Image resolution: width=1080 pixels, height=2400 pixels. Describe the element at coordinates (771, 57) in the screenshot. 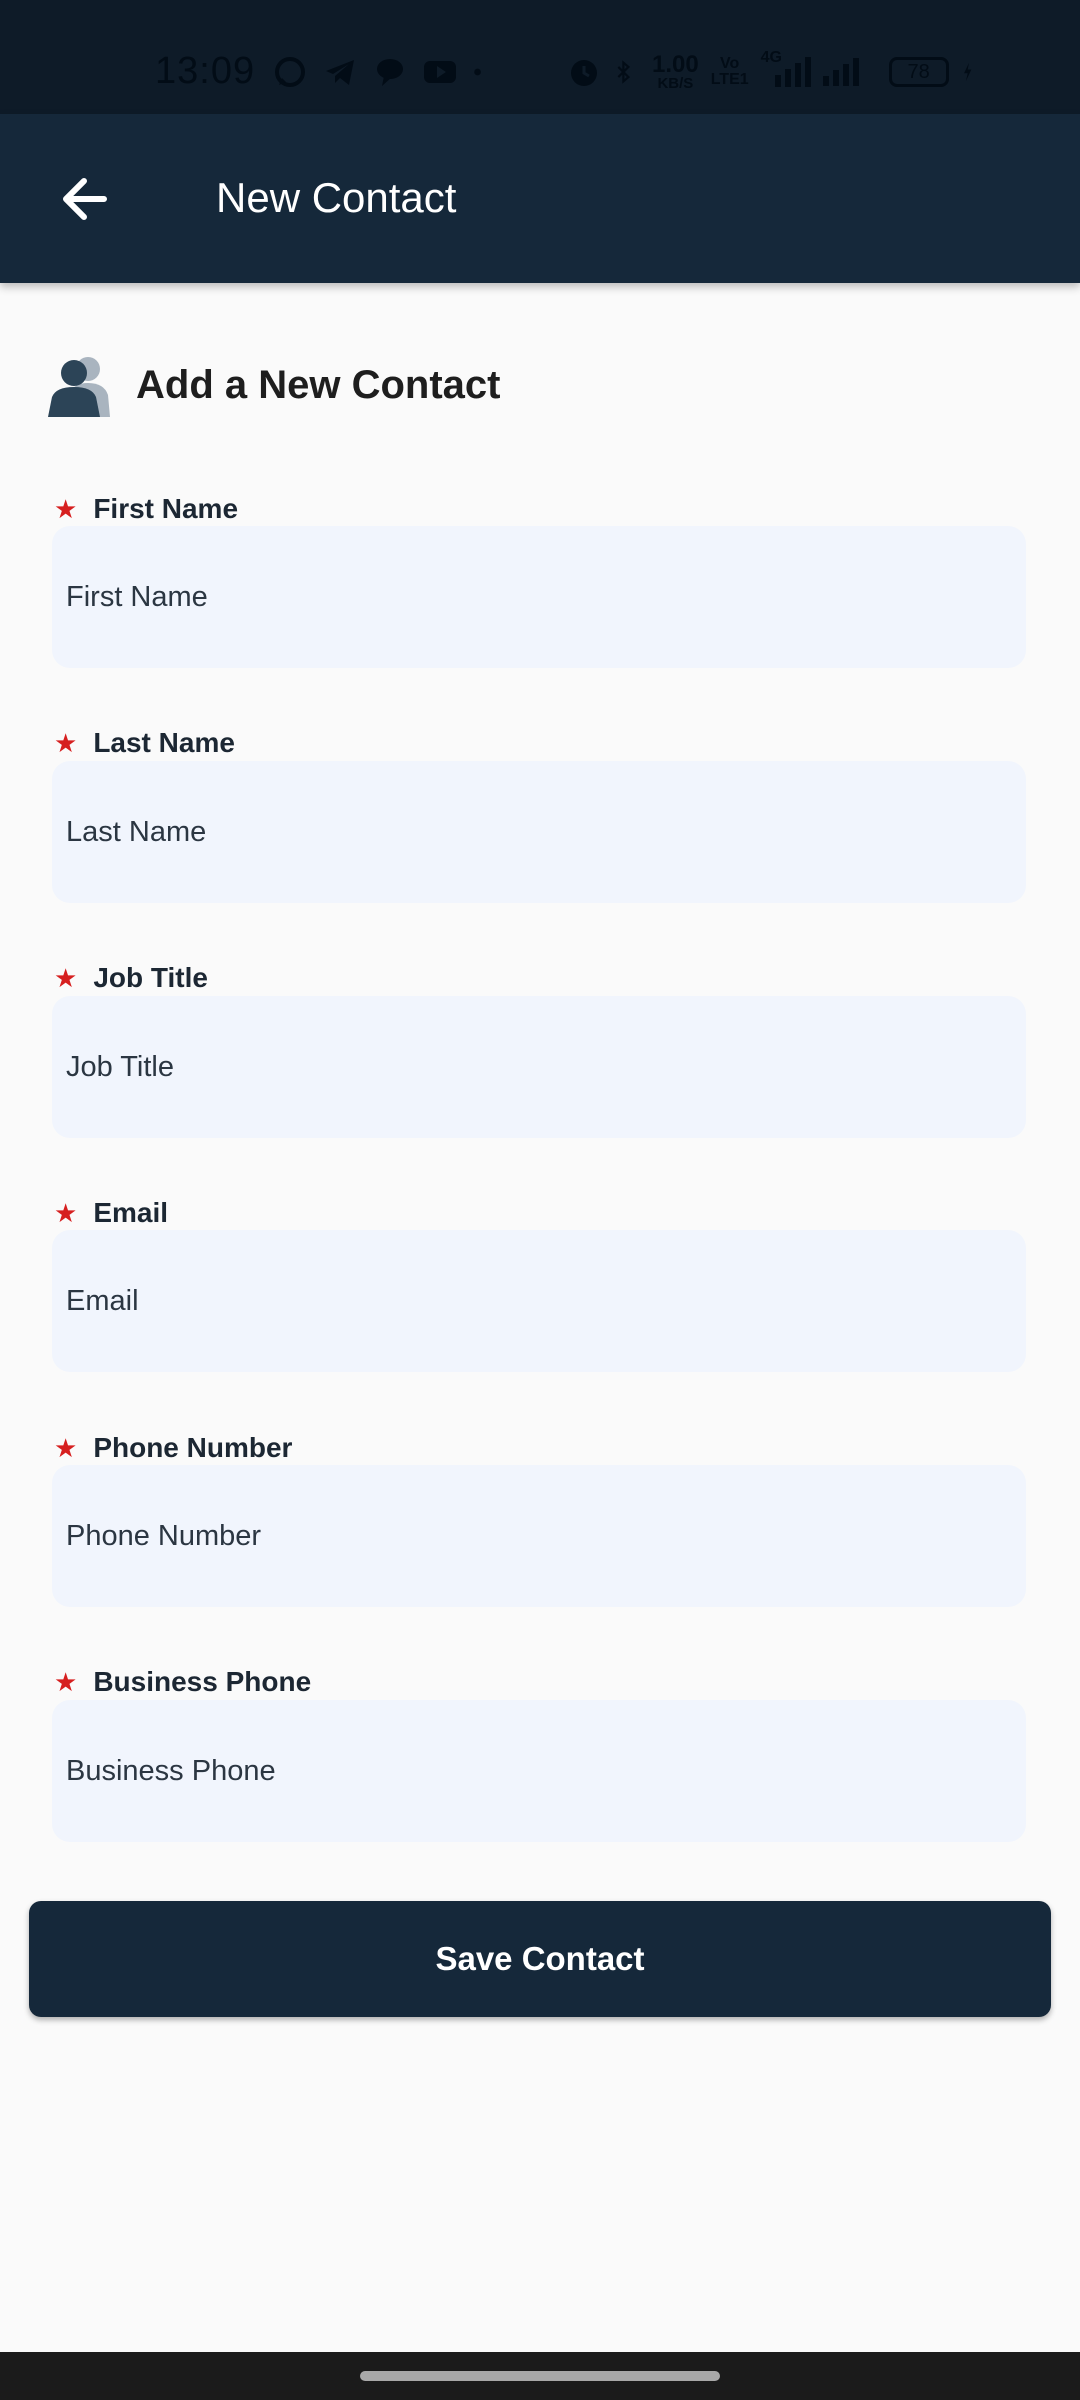

I see `network-type-label: 4G` at that location.